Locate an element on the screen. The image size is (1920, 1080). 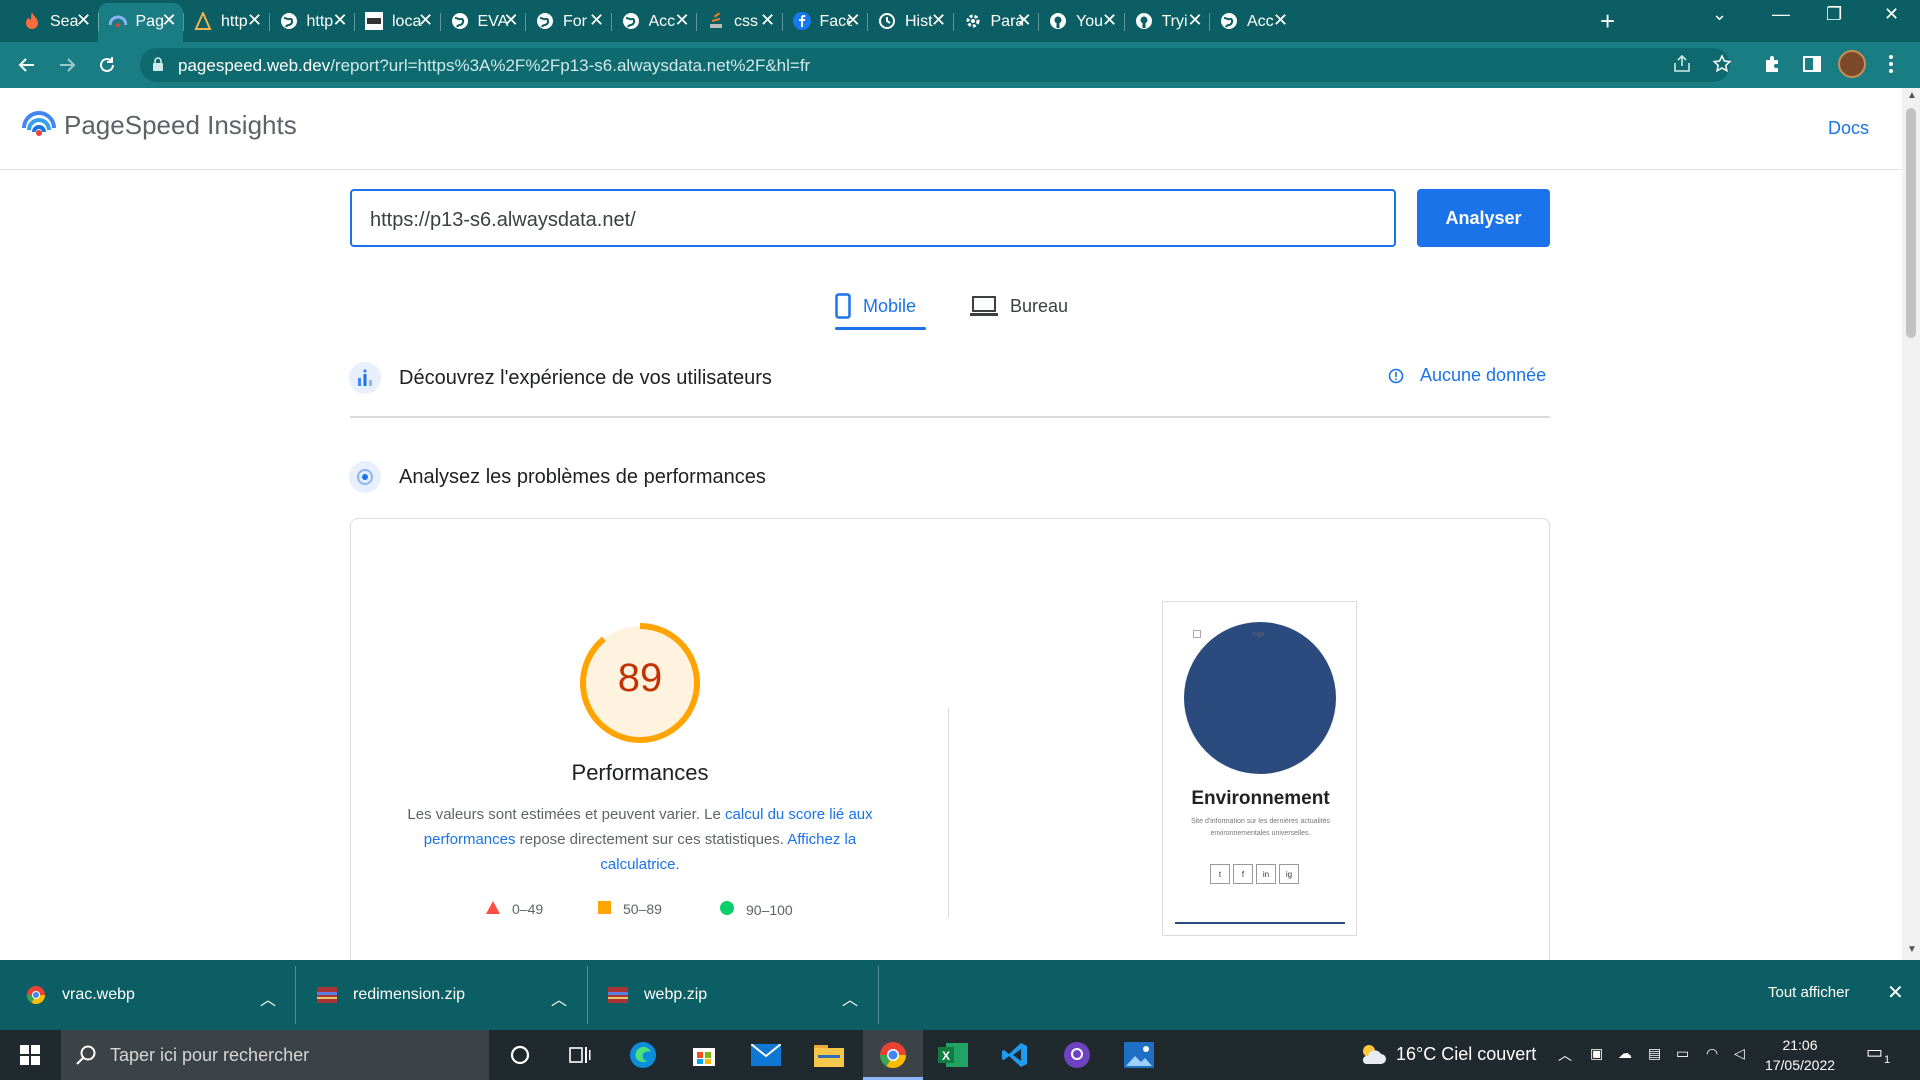
fire-icon is located at coordinates (32, 21).